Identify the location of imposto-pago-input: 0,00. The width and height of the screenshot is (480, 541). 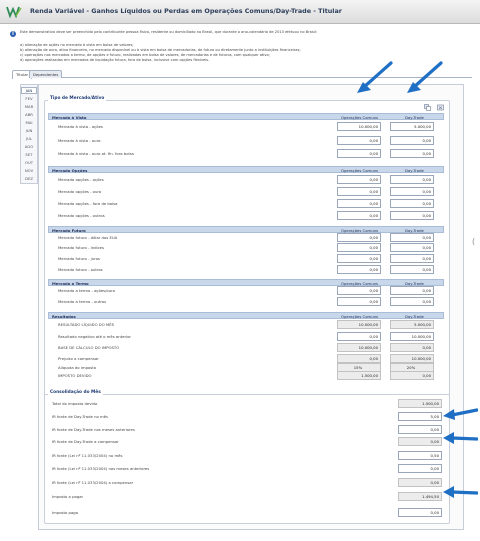
(420, 512).